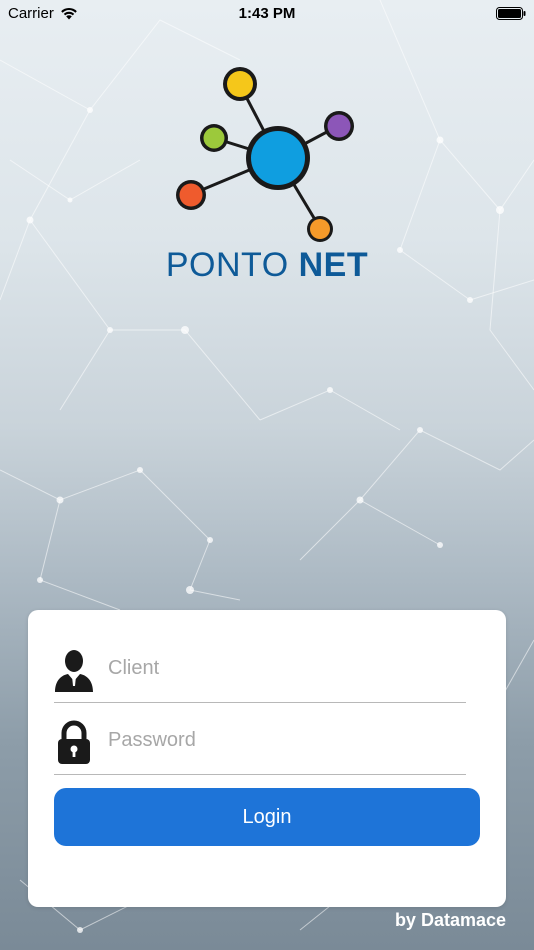 This screenshot has height=950, width=534. What do you see at coordinates (267, 817) in the screenshot?
I see `login-button: Login` at bounding box center [267, 817].